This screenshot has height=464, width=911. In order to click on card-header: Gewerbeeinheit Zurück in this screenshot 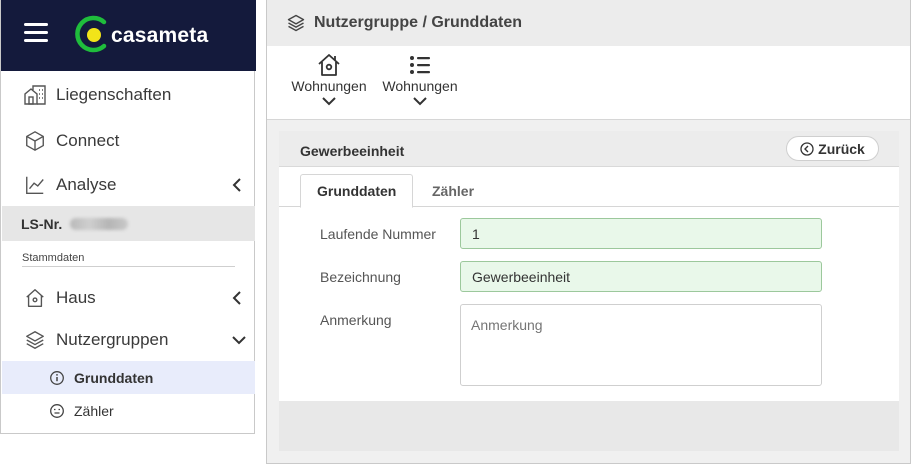, I will do `click(589, 149)`.